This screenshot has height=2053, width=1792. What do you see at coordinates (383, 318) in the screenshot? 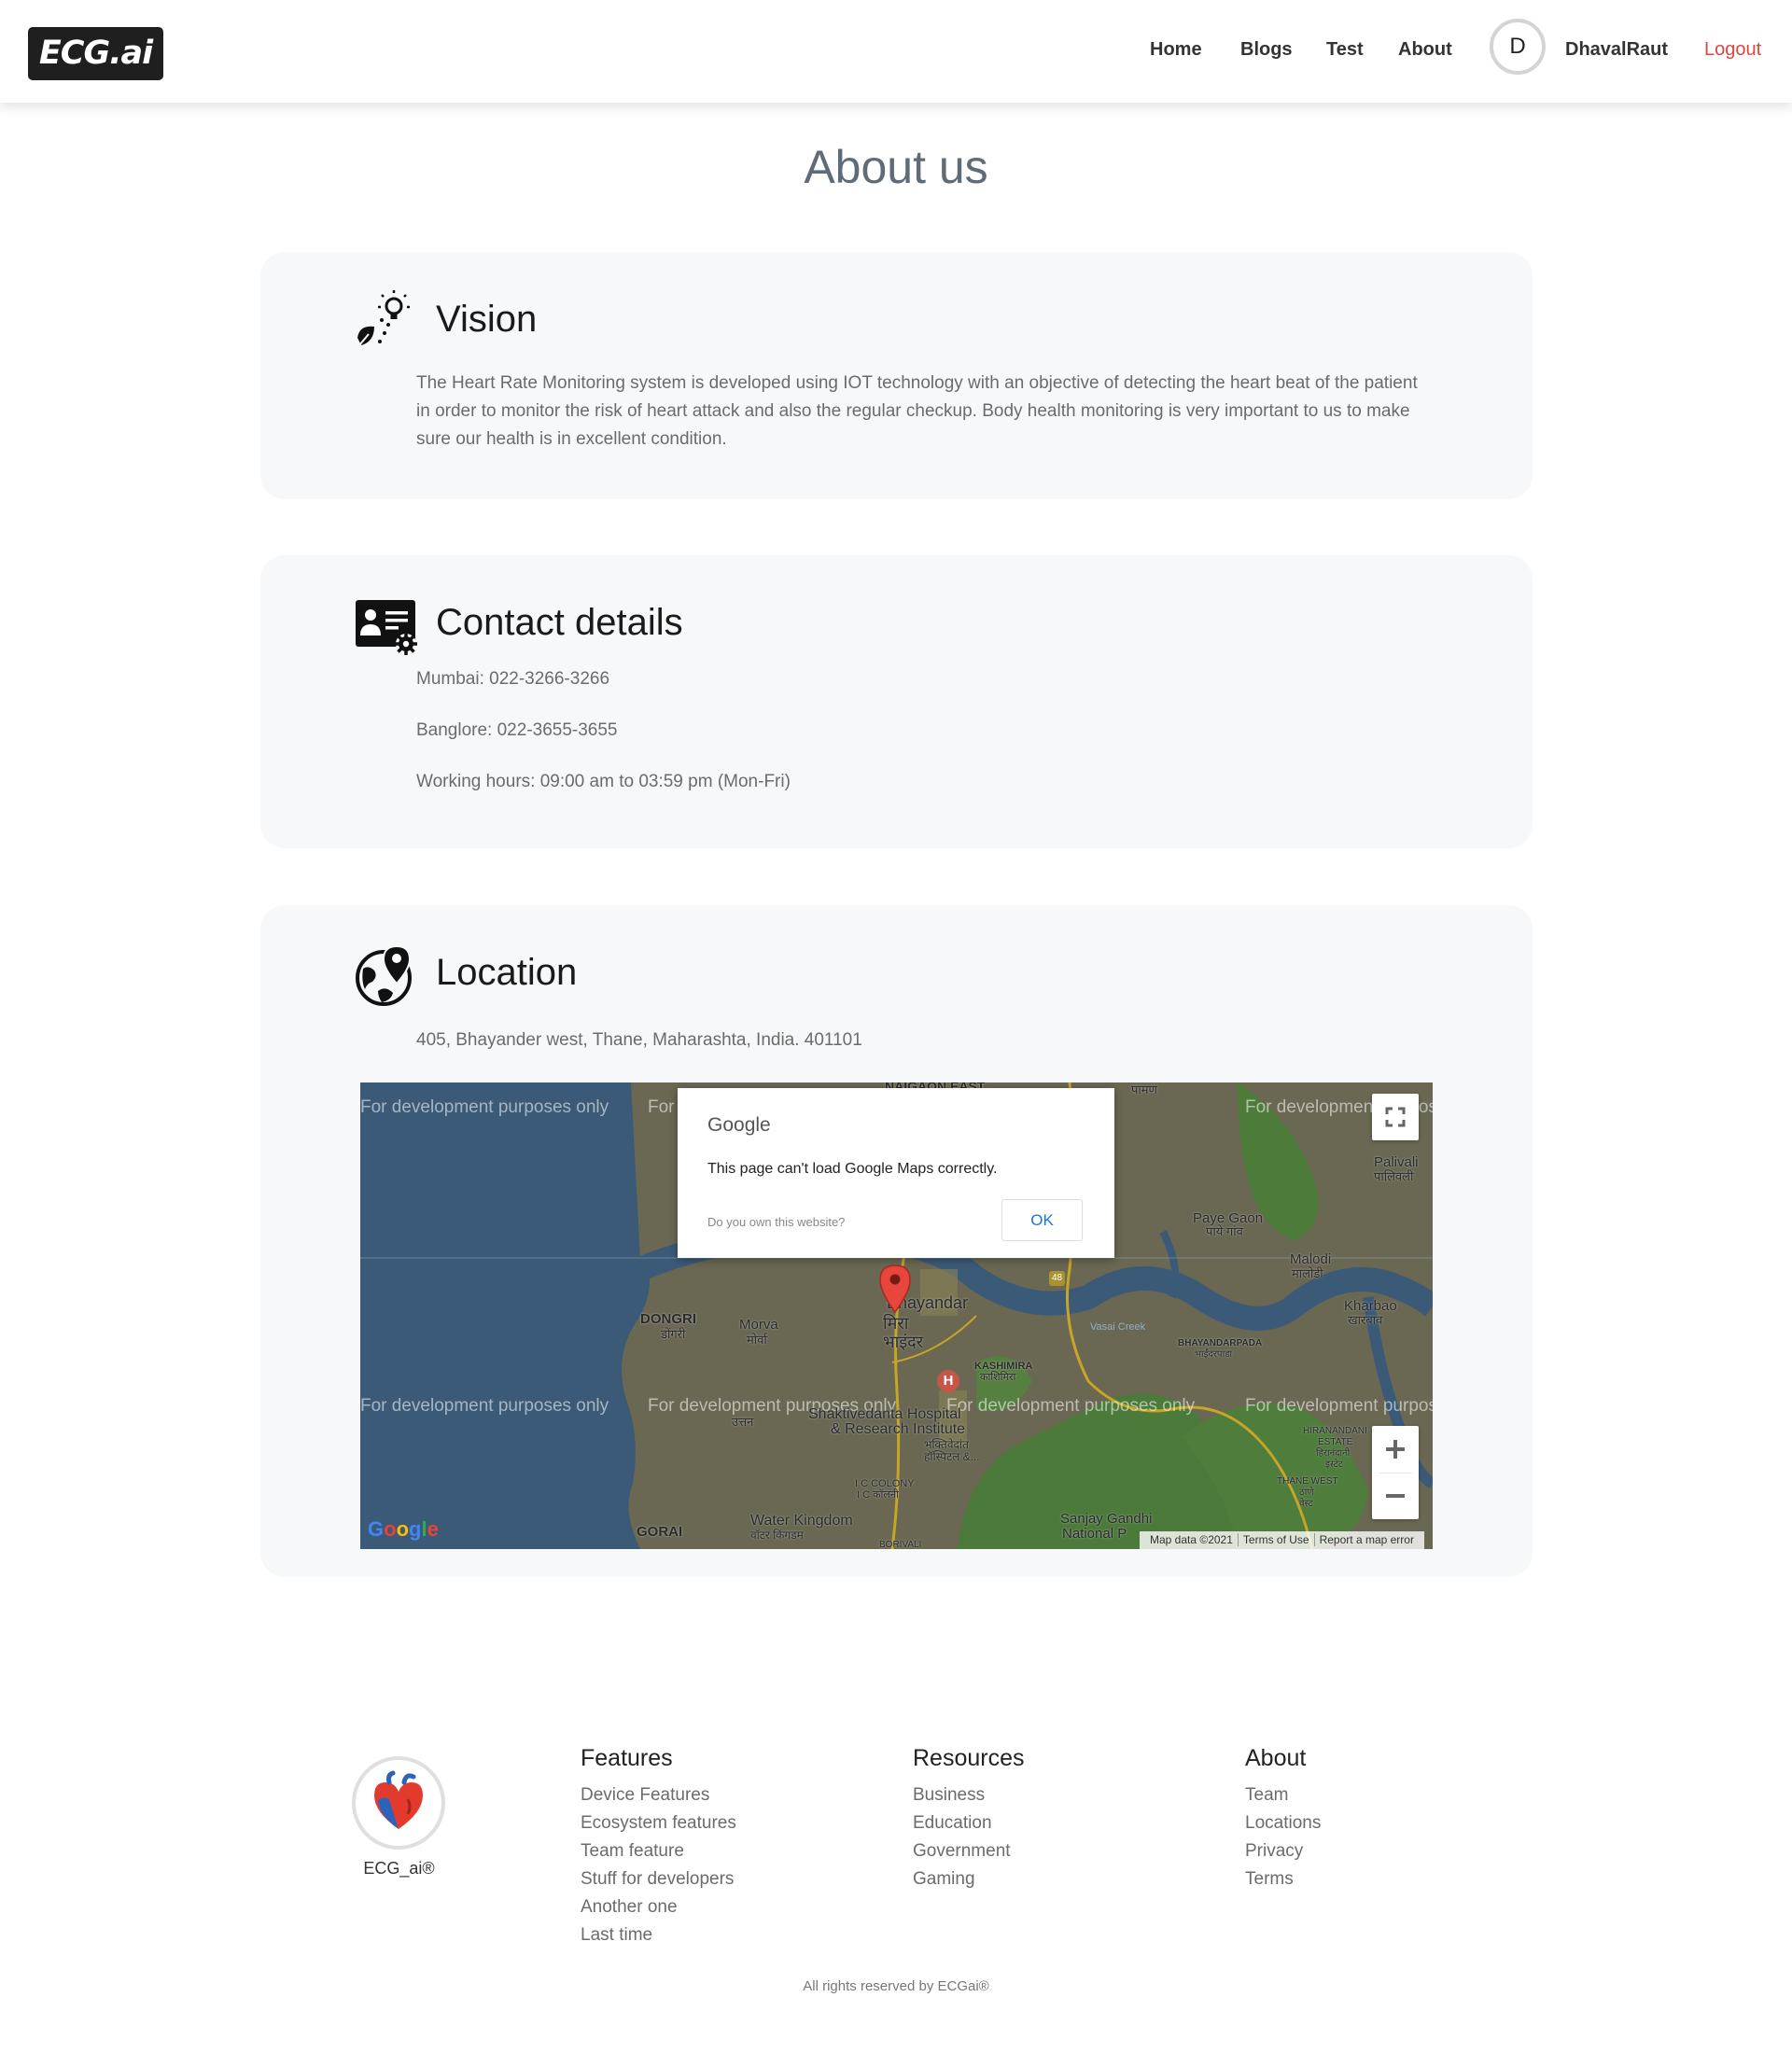
I see `lightbulb-leaf-icon` at bounding box center [383, 318].